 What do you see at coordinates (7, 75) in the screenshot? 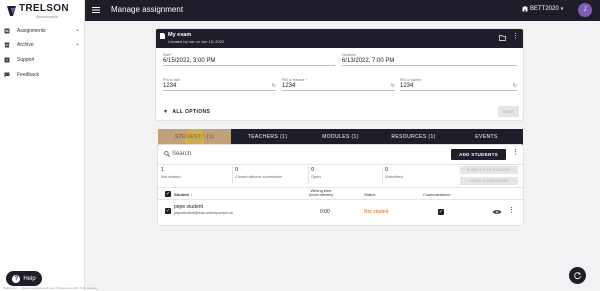
I see `feedback-icon` at bounding box center [7, 75].